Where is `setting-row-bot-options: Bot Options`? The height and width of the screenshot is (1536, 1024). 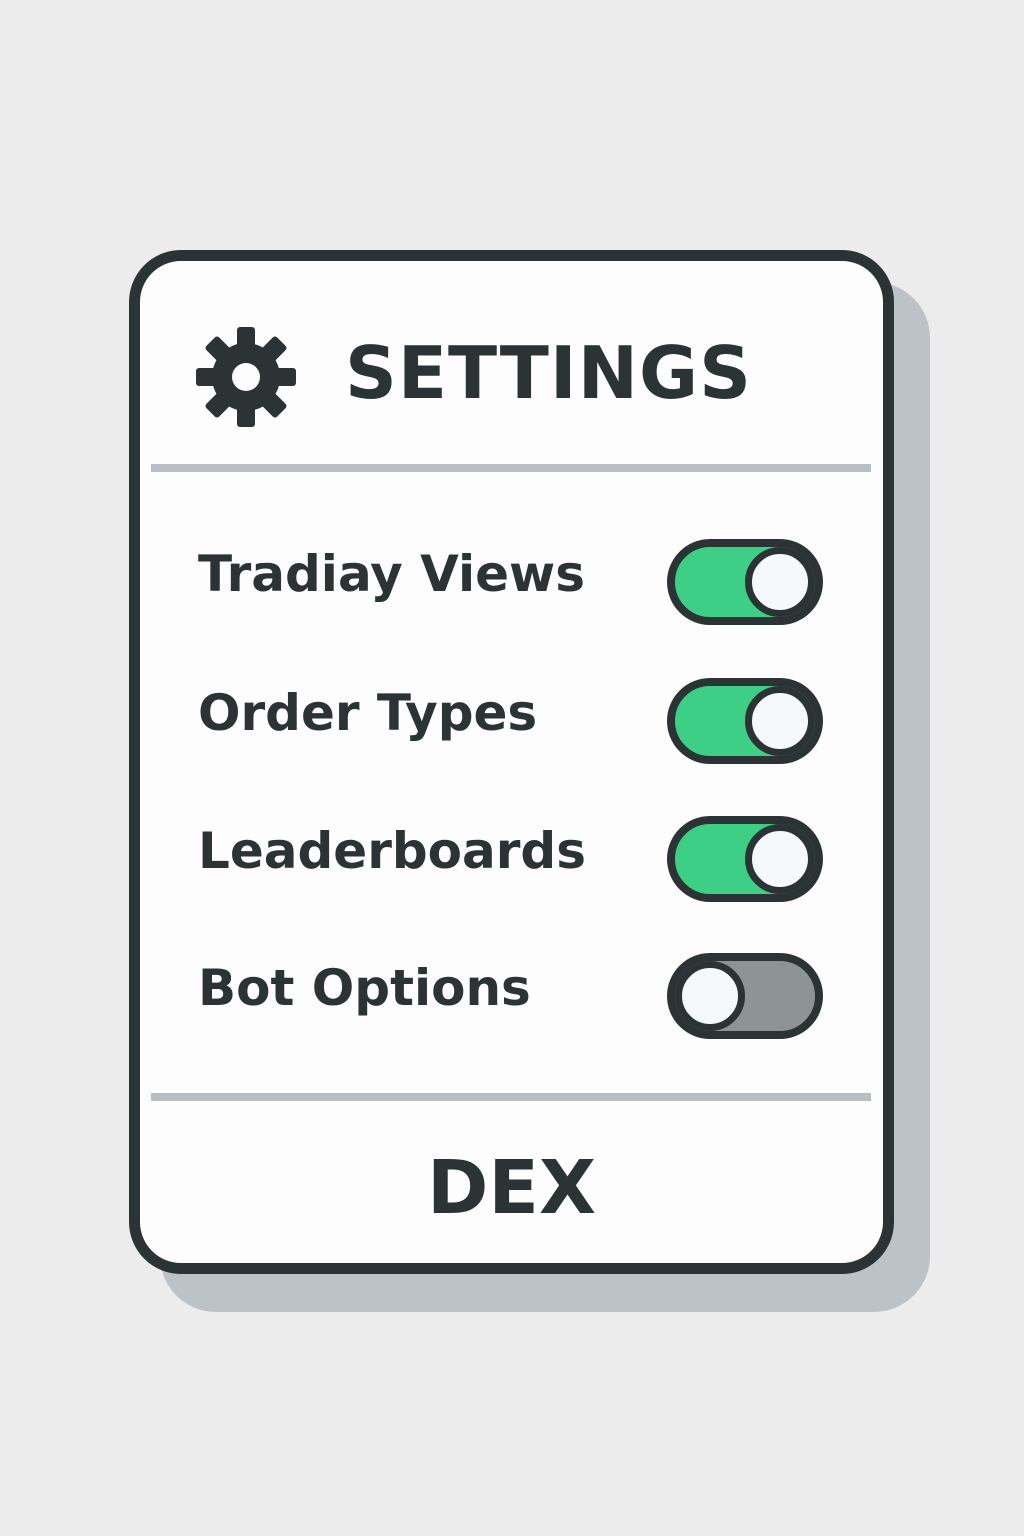
setting-row-bot-options: Bot Options is located at coordinates (511, 989).